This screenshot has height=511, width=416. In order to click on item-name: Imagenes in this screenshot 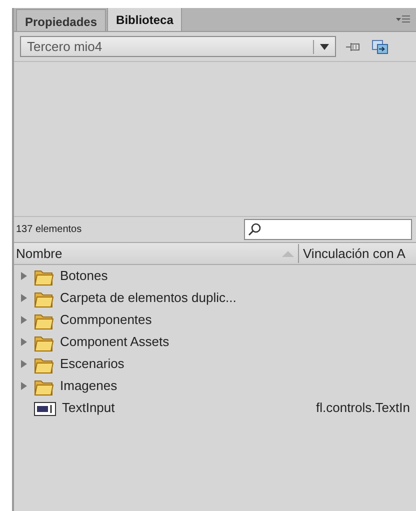, I will do `click(187, 386)`.